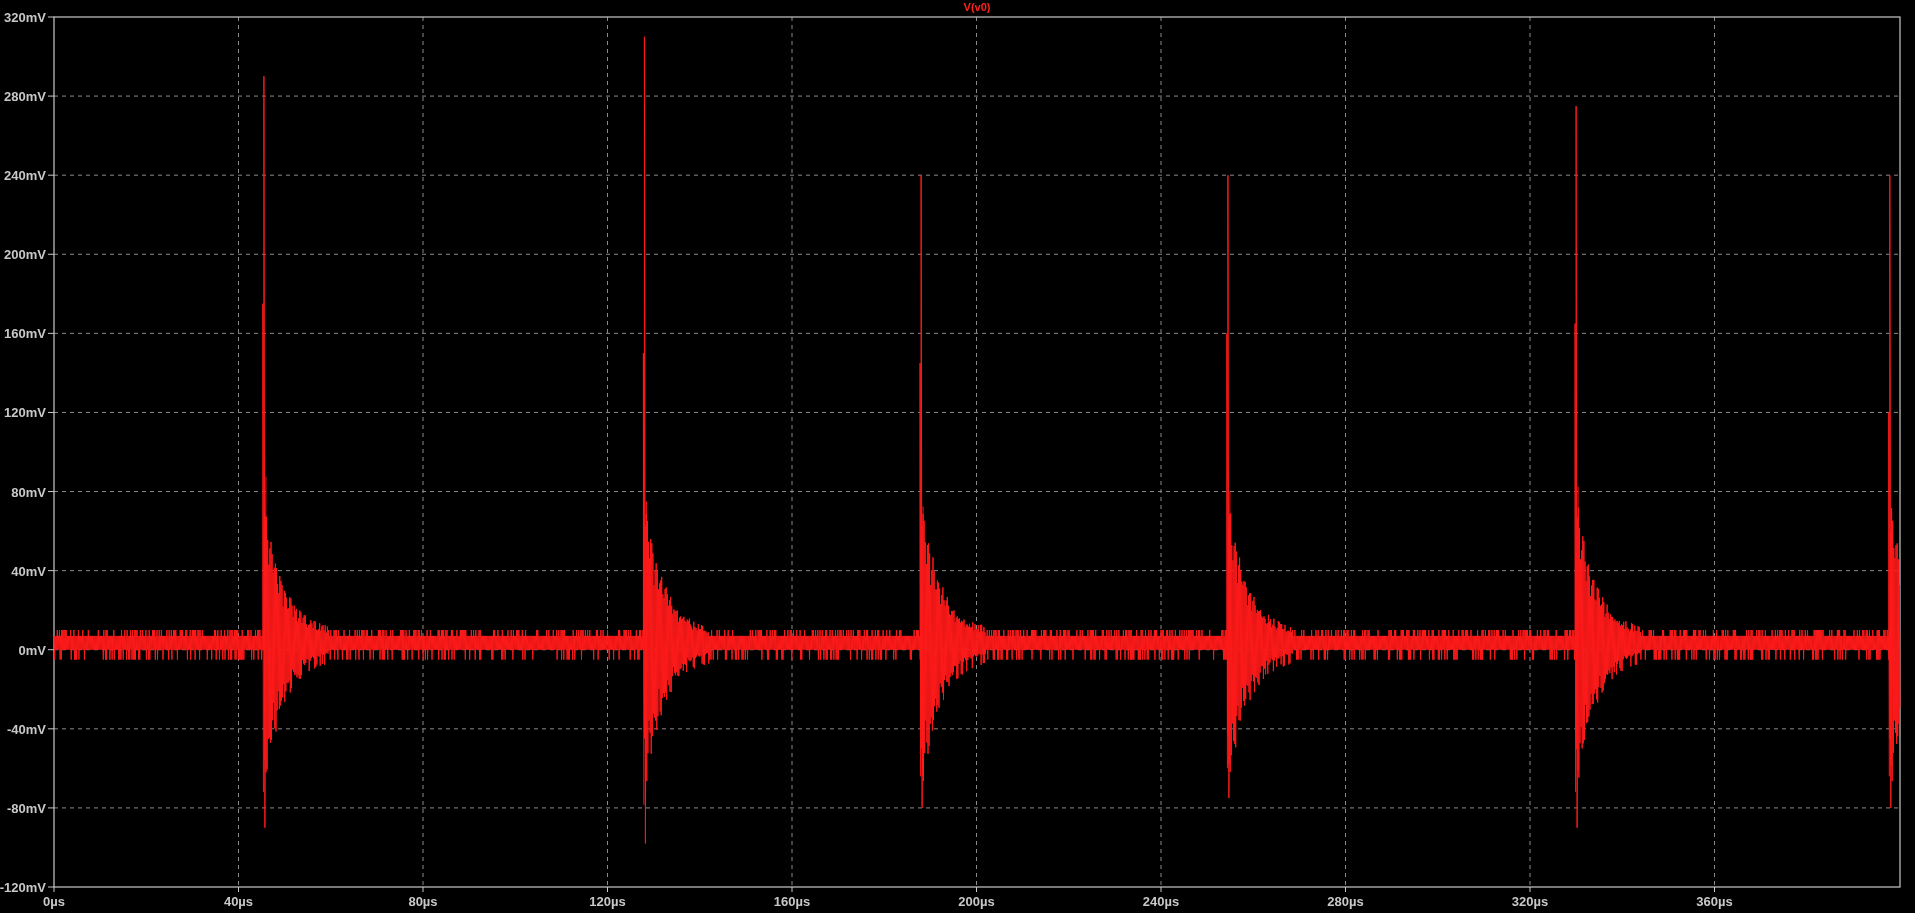 The image size is (1915, 913). What do you see at coordinates (25, 17) in the screenshot?
I see `y-axis-label: 320mV` at bounding box center [25, 17].